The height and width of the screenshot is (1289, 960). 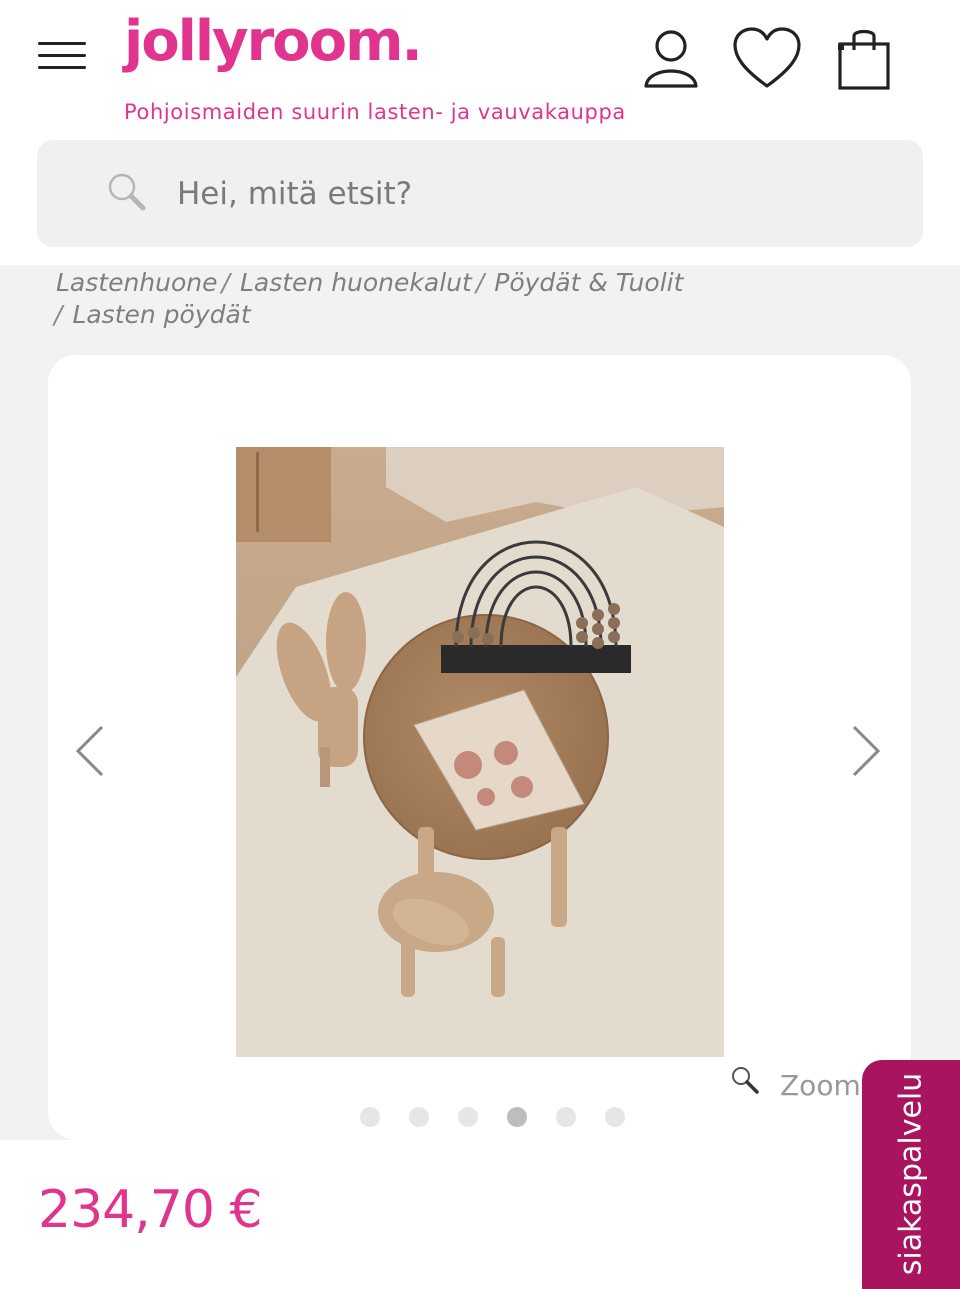 What do you see at coordinates (864, 59) in the screenshot?
I see `shopping-bag-icon` at bounding box center [864, 59].